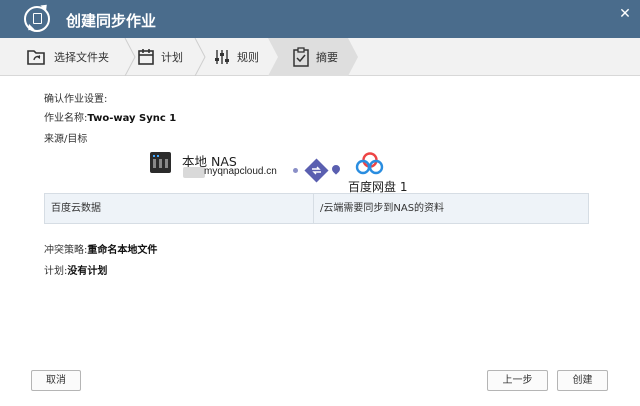 The width and height of the screenshot is (640, 406). What do you see at coordinates (625, 13) in the screenshot?
I see `close-icon: ✕` at bounding box center [625, 13].